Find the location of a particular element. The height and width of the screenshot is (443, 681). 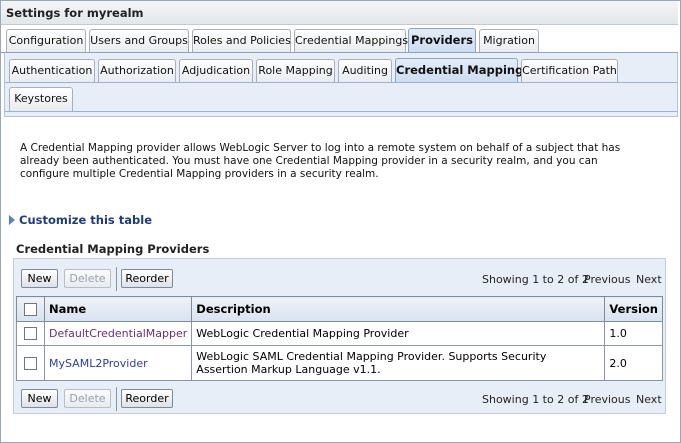

table-title: Credential Mapping Providers is located at coordinates (113, 249).